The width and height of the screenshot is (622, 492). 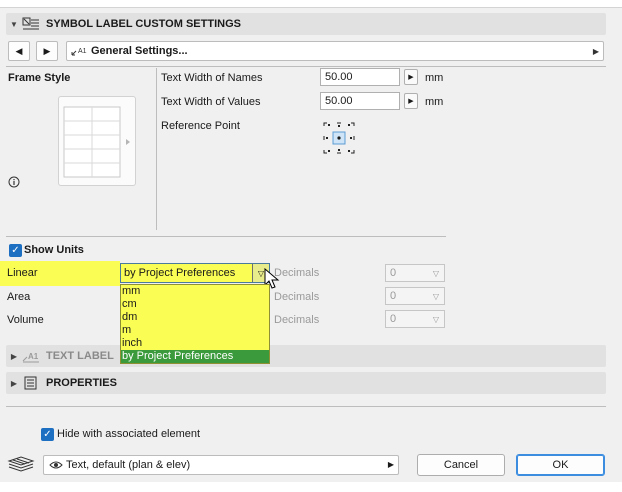 I want to click on layer-selector-value: Text, default (plan & elev), so click(x=128, y=465).